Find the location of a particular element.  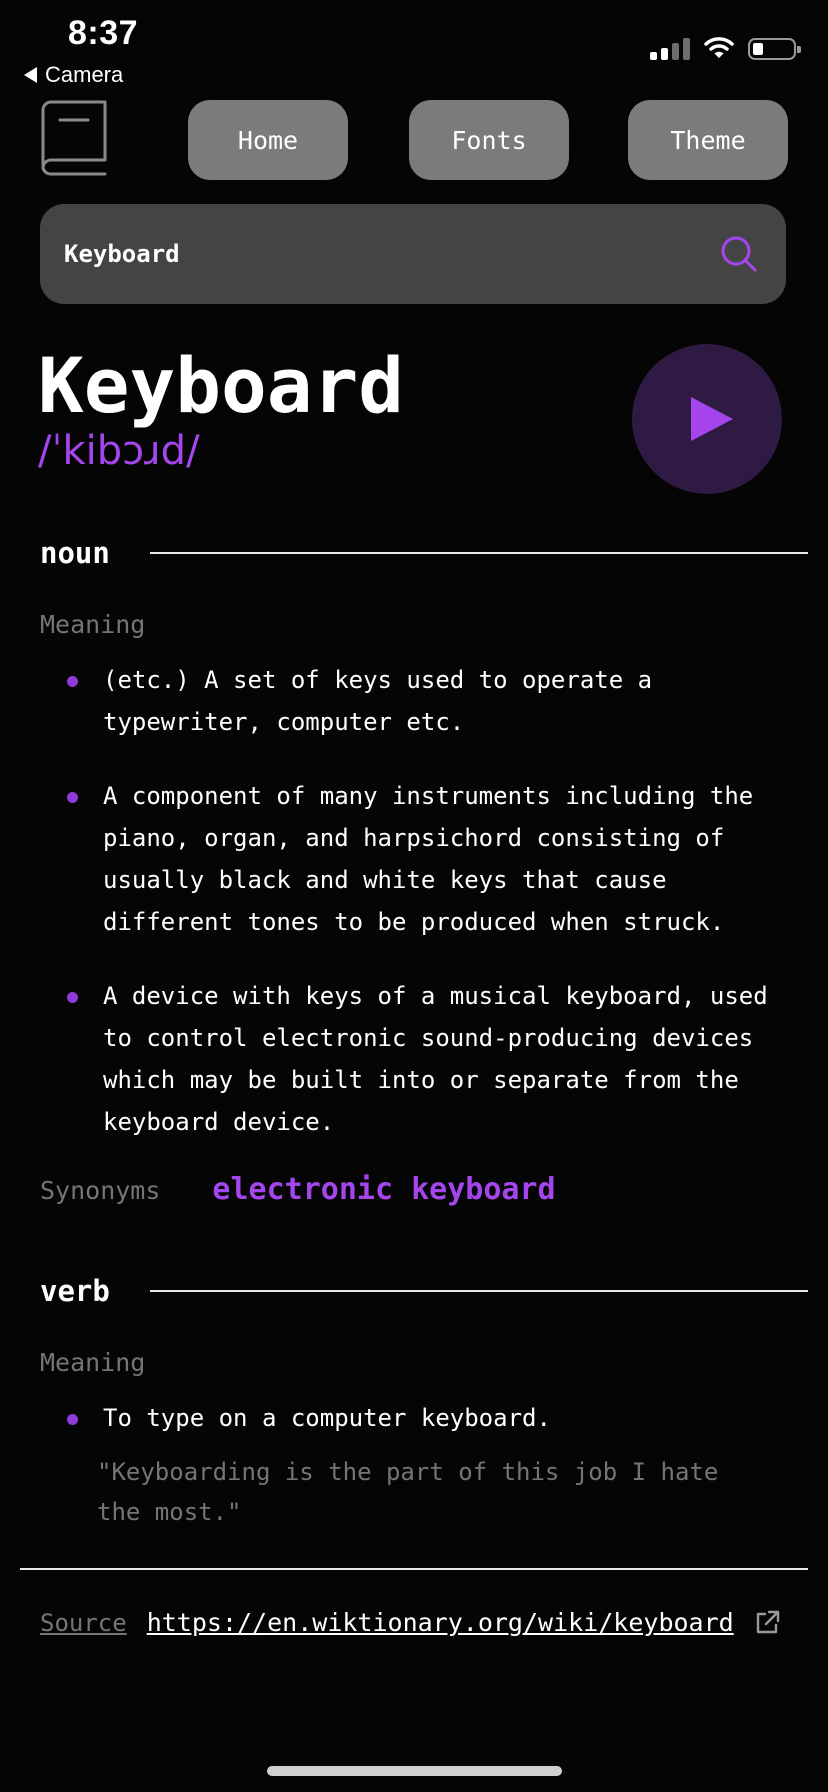

back-label: Camera is located at coordinates (84, 74).